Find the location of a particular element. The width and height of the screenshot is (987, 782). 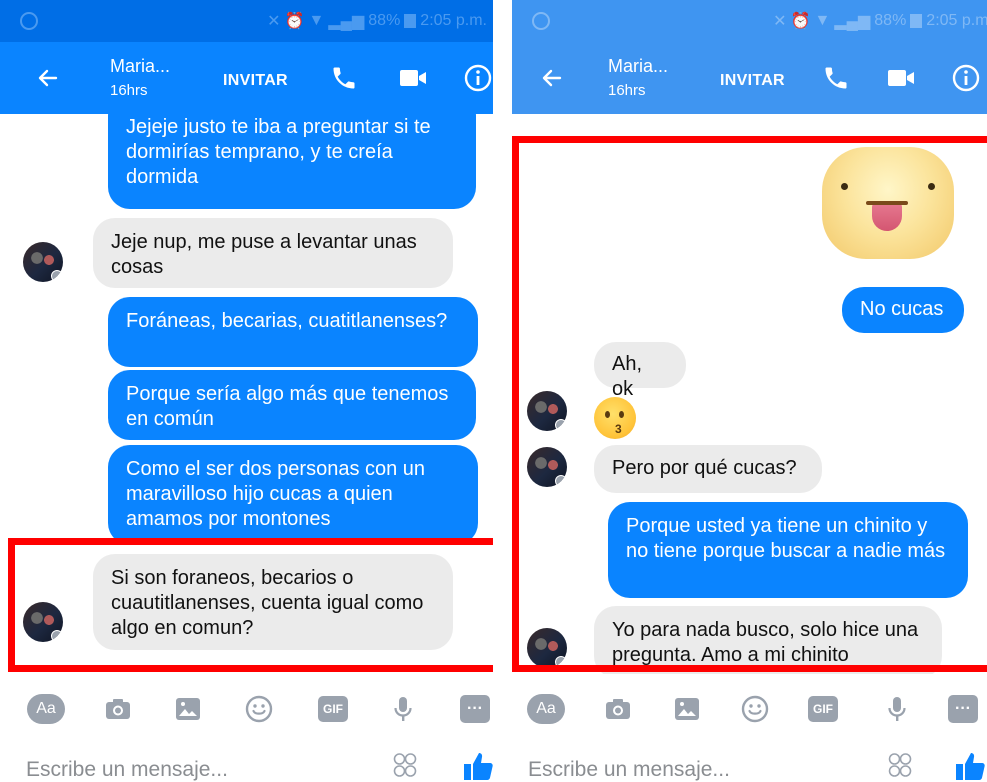

message-outgoing: Foráneas, becarias, cuatitlanenses? is located at coordinates (293, 332).